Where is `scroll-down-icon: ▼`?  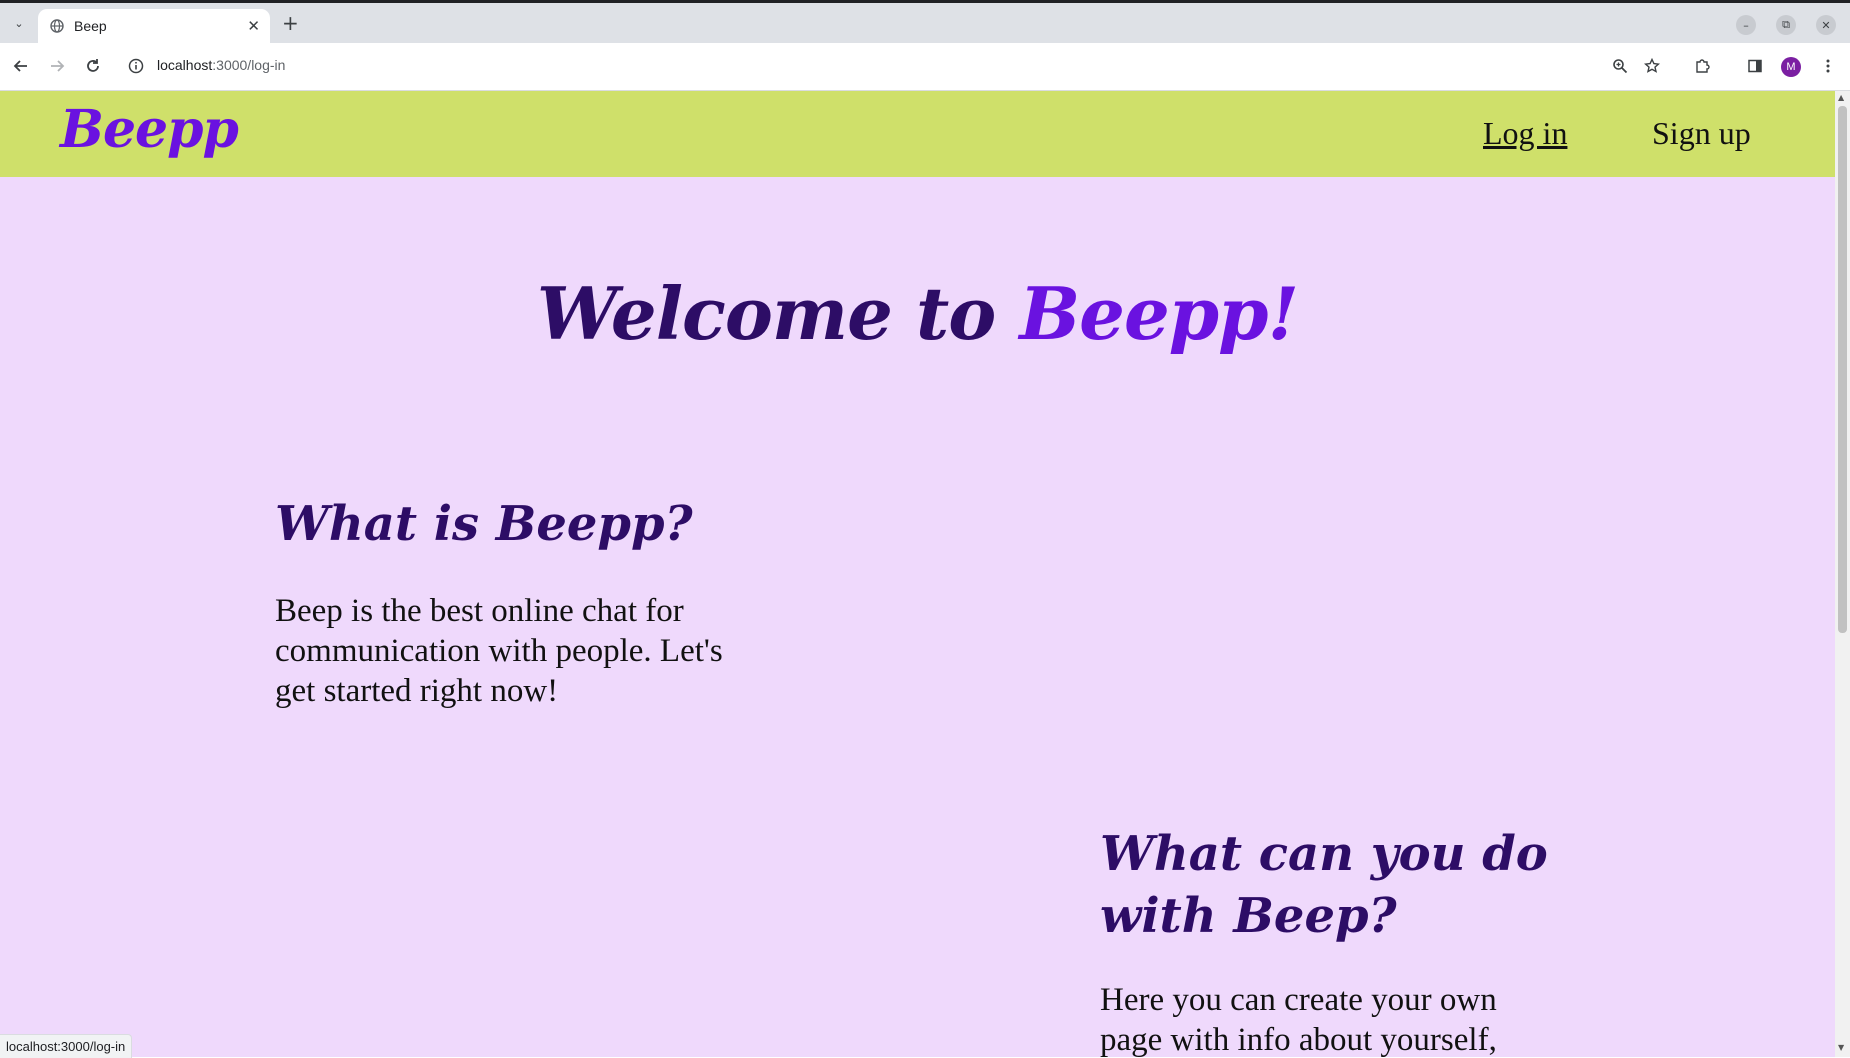 scroll-down-icon: ▼ is located at coordinates (1841, 1047).